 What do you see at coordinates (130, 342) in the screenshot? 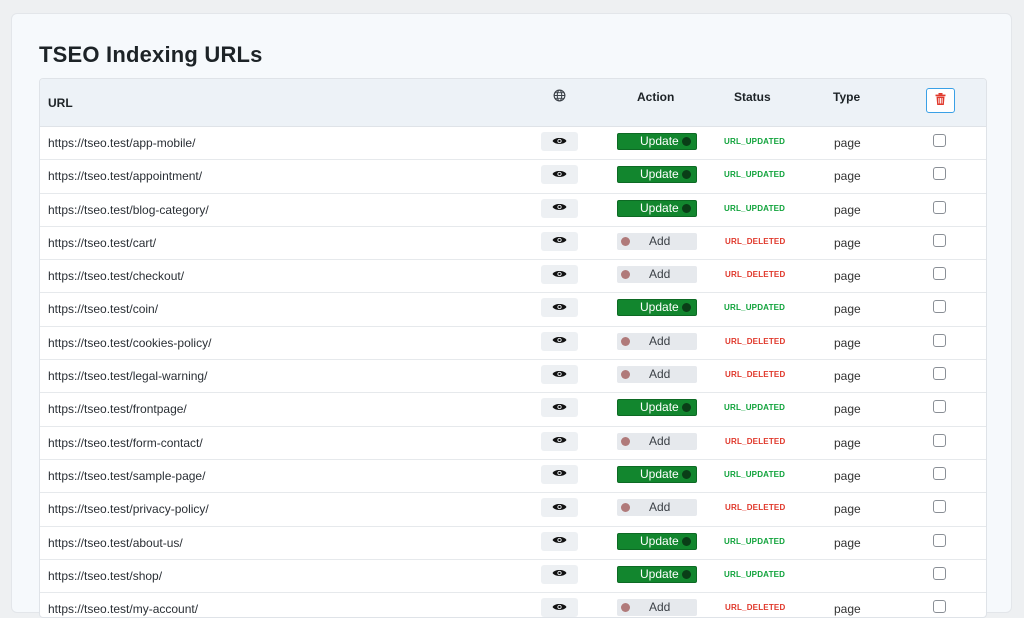
I see `row-url: https://tseo.test/cookies-policy/` at bounding box center [130, 342].